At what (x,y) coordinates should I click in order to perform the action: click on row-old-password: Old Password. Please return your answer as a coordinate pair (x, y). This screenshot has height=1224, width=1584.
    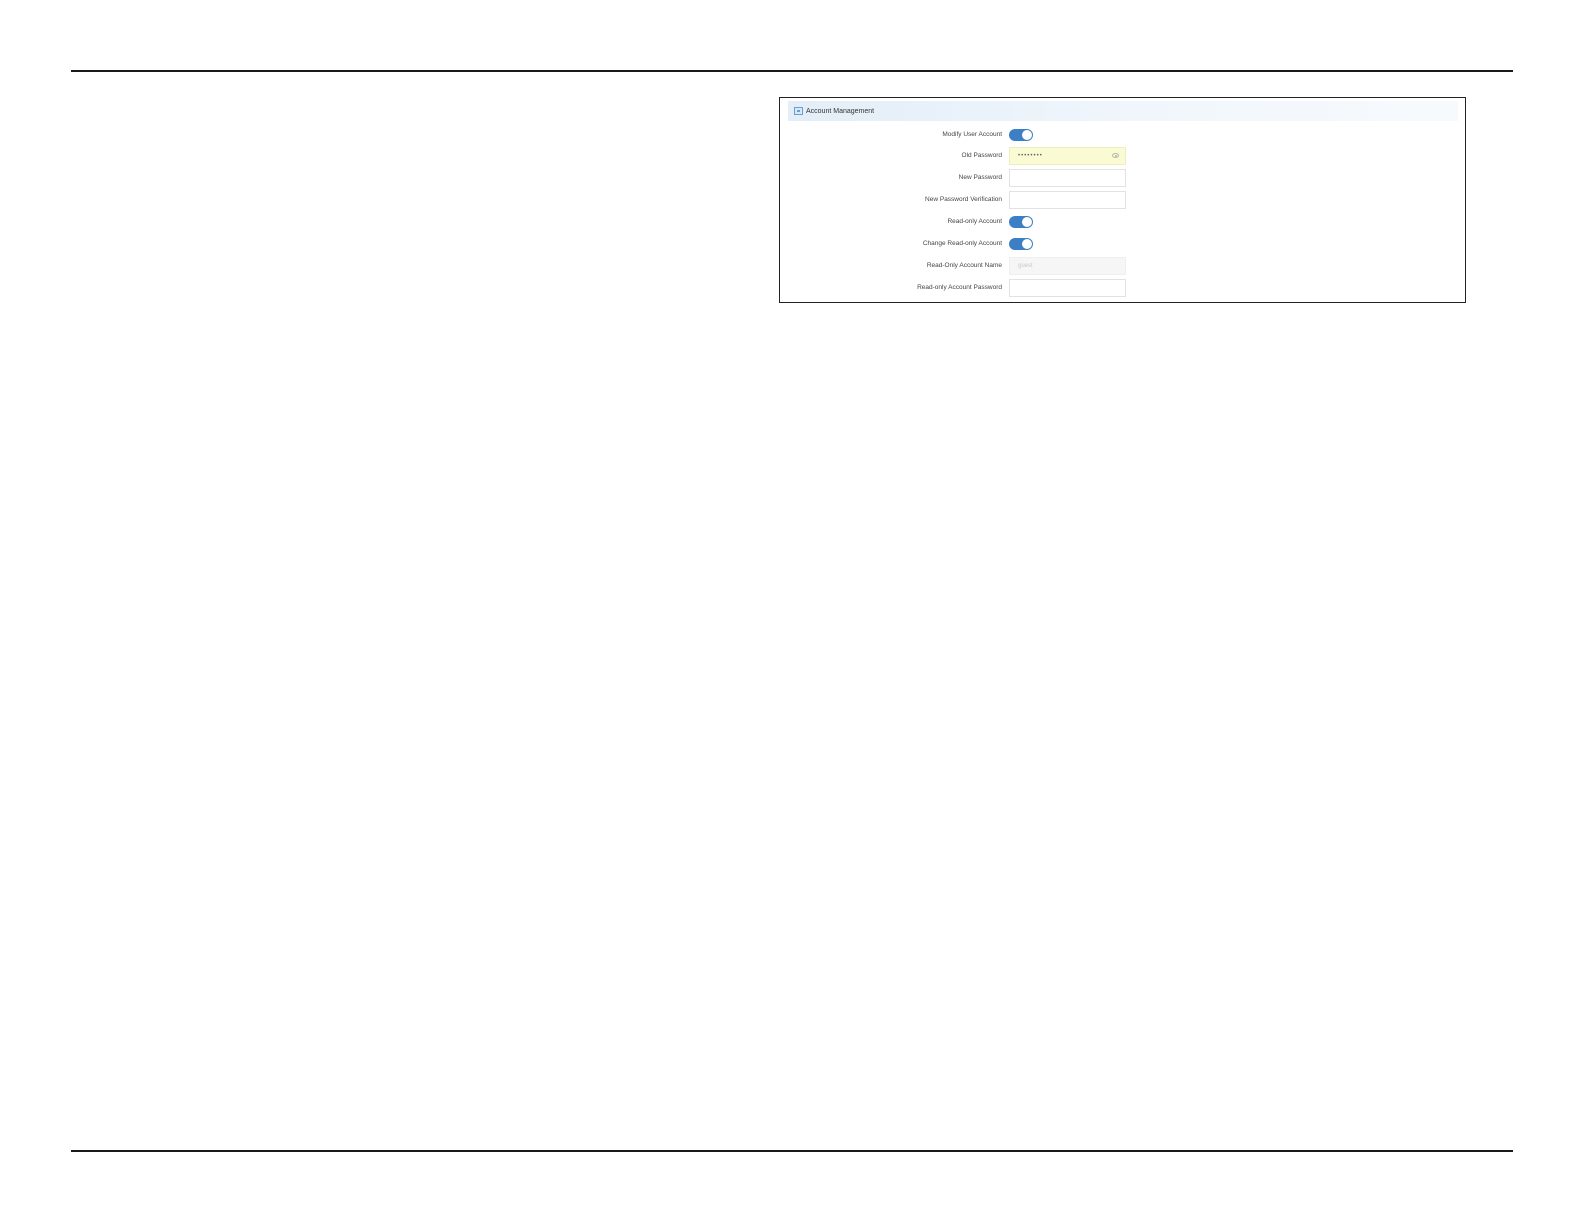
    Looking at the image, I should click on (1122, 156).